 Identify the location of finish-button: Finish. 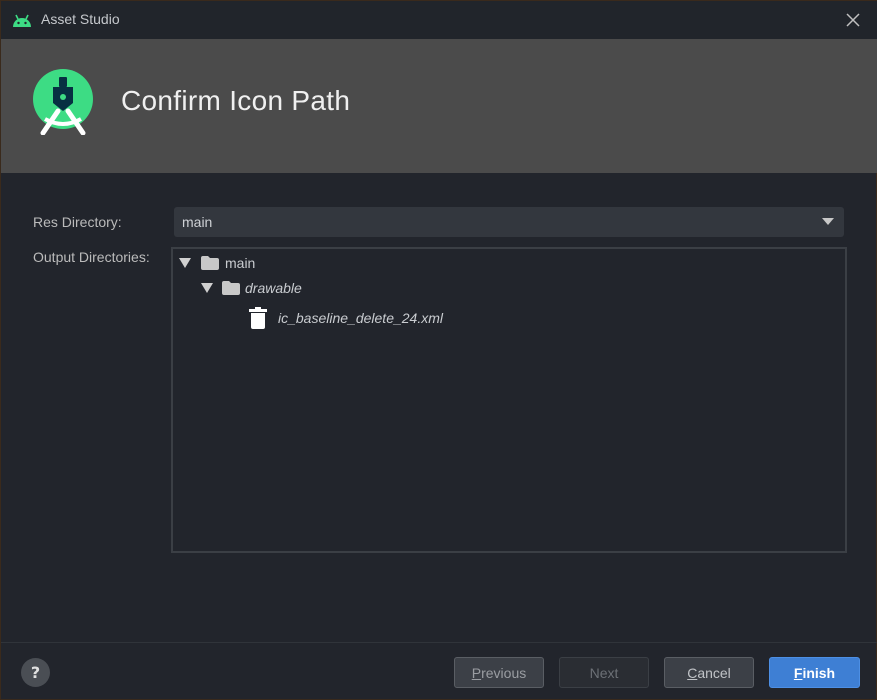
(814, 672).